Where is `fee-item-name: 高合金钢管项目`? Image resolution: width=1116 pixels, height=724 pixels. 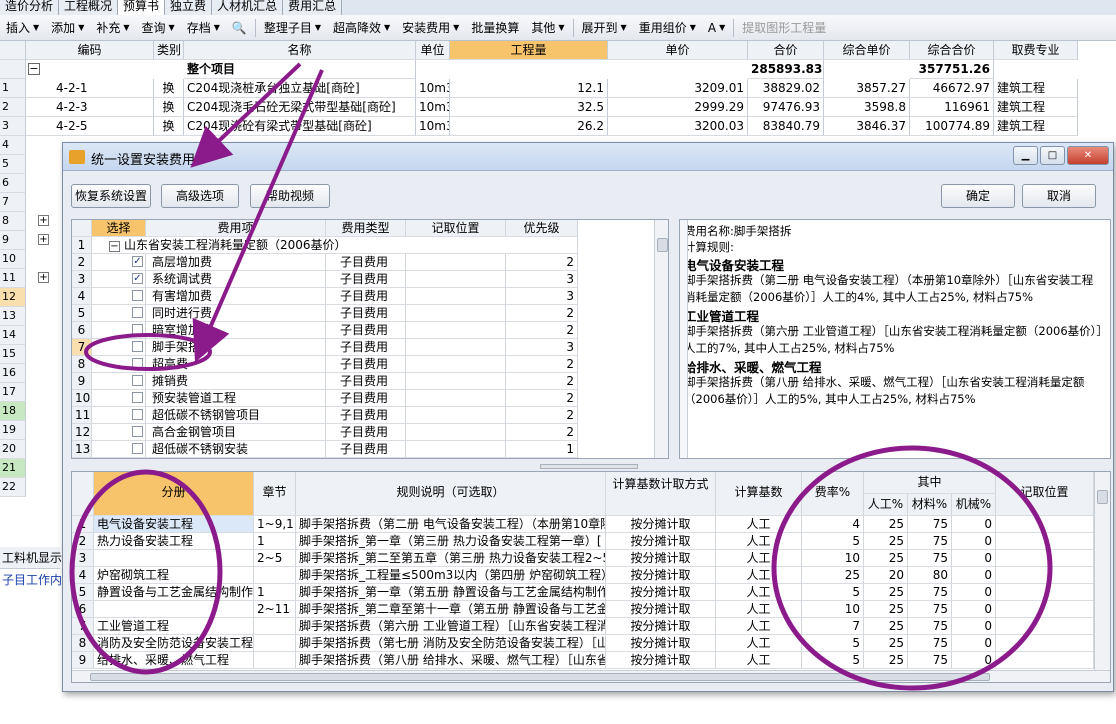 fee-item-name: 高合金钢管项目 is located at coordinates (236, 432).